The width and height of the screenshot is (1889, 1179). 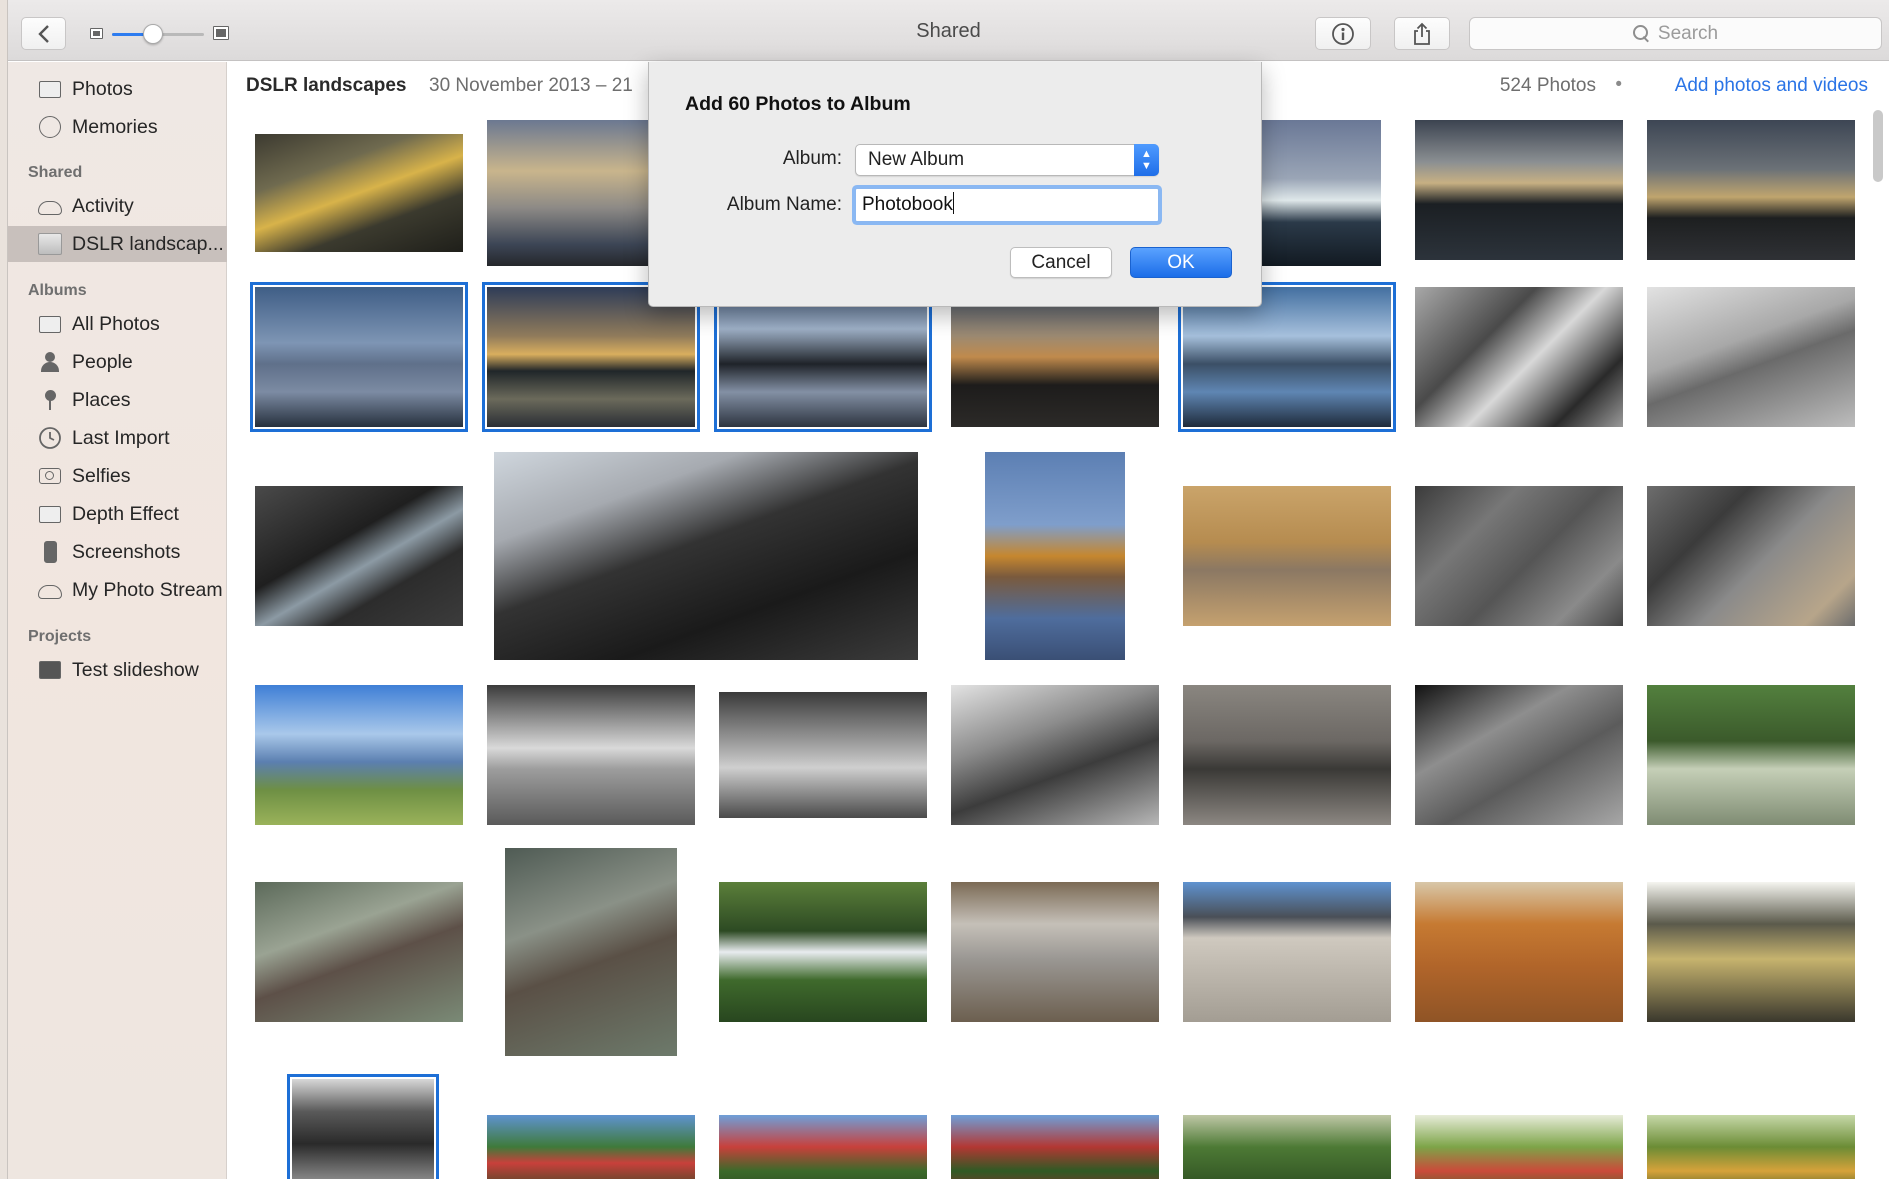 What do you see at coordinates (50, 438) in the screenshot?
I see `clock-icon` at bounding box center [50, 438].